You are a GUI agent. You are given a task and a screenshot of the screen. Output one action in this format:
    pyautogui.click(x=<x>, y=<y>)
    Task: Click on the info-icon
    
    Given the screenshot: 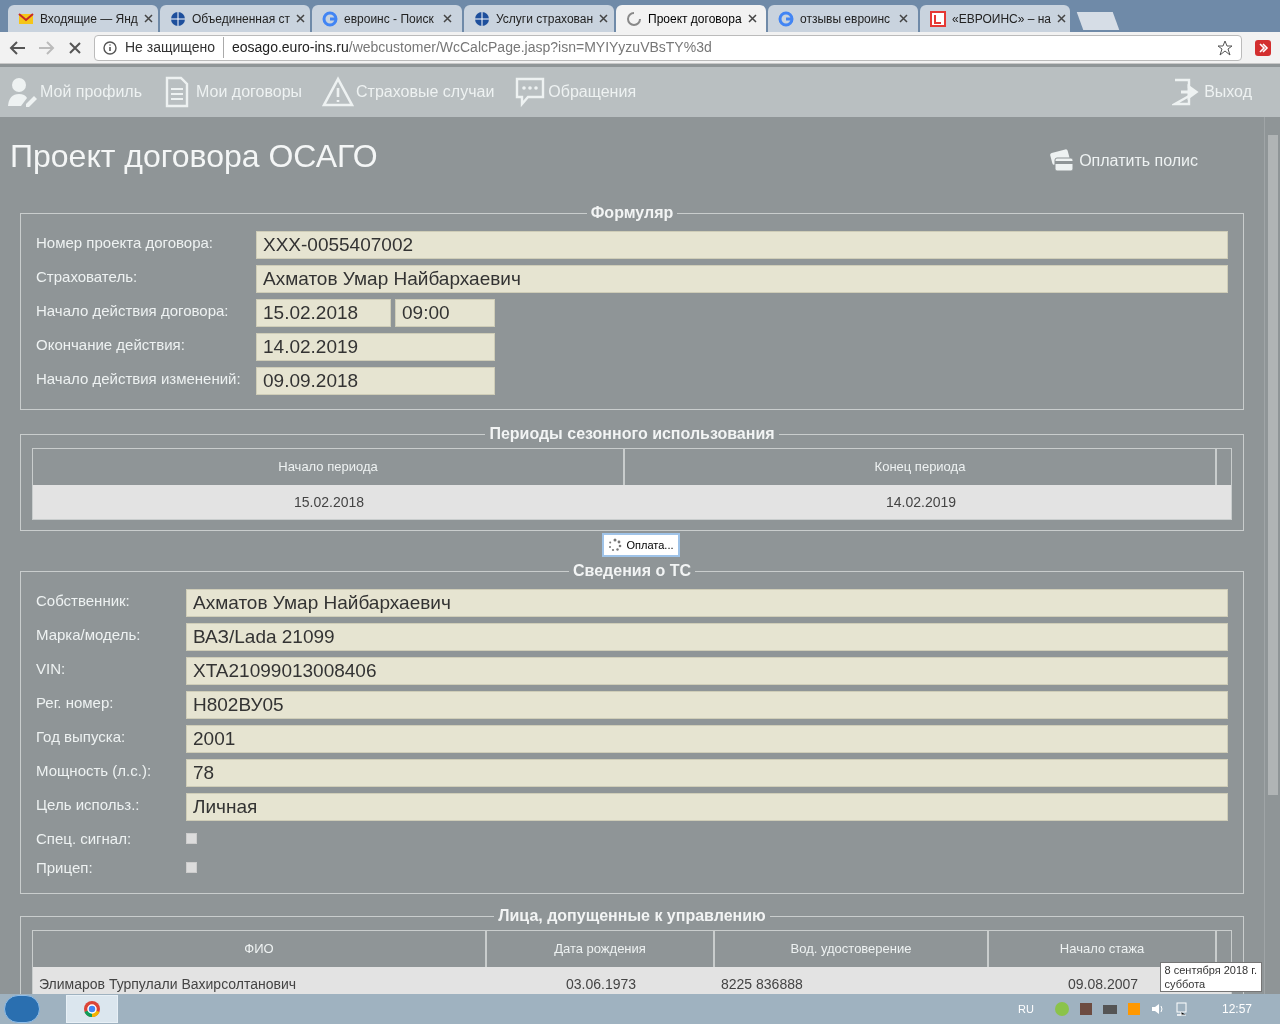 What is the action you would take?
    pyautogui.click(x=110, y=47)
    